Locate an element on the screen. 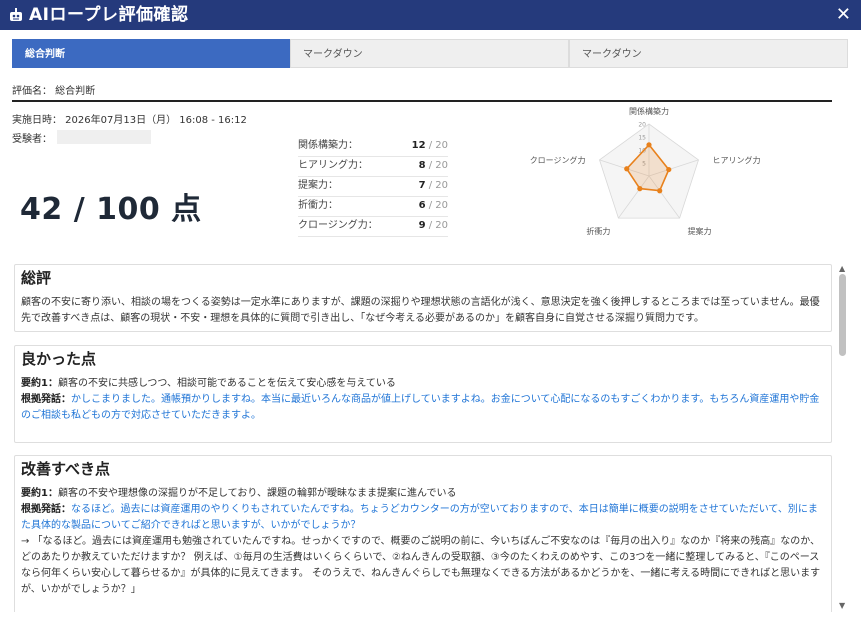 This screenshot has height=623, width=861. total-score: 42 / 100 点 is located at coordinates (111, 209).